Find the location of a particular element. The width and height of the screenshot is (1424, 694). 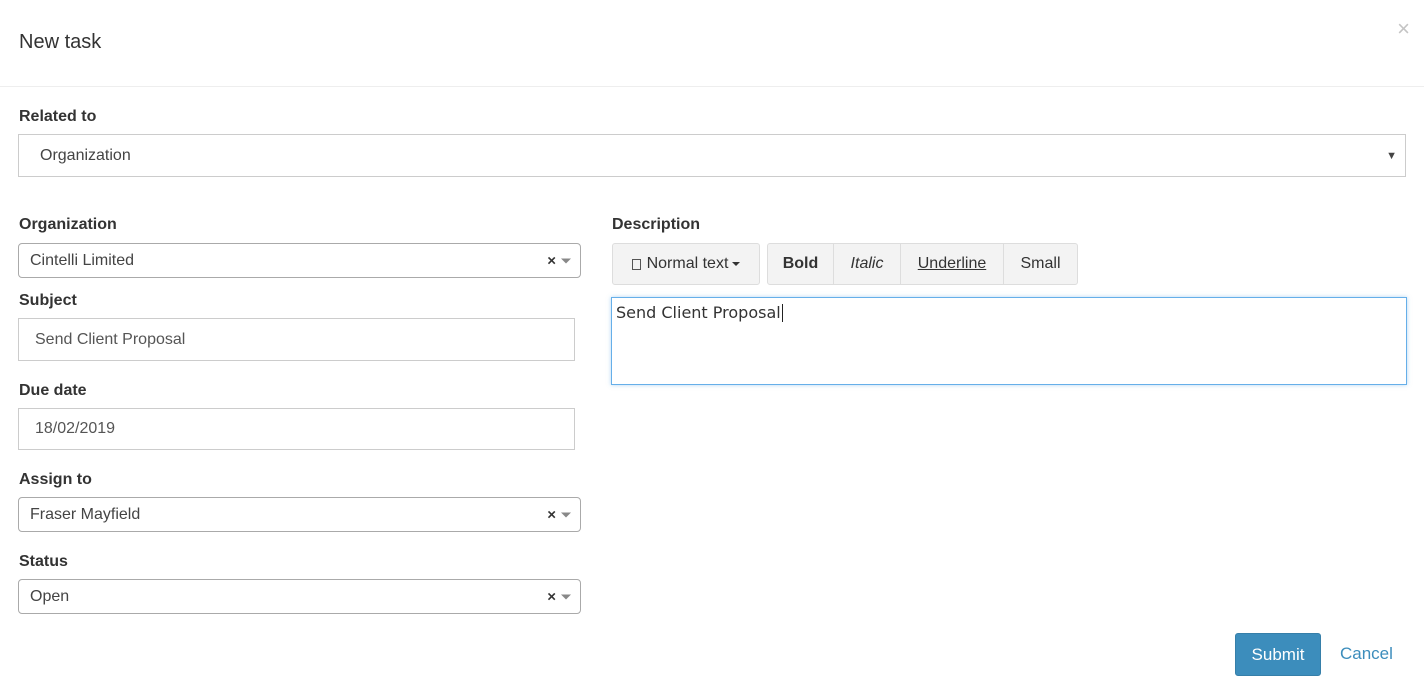

small-button: Small is located at coordinates (1040, 264).